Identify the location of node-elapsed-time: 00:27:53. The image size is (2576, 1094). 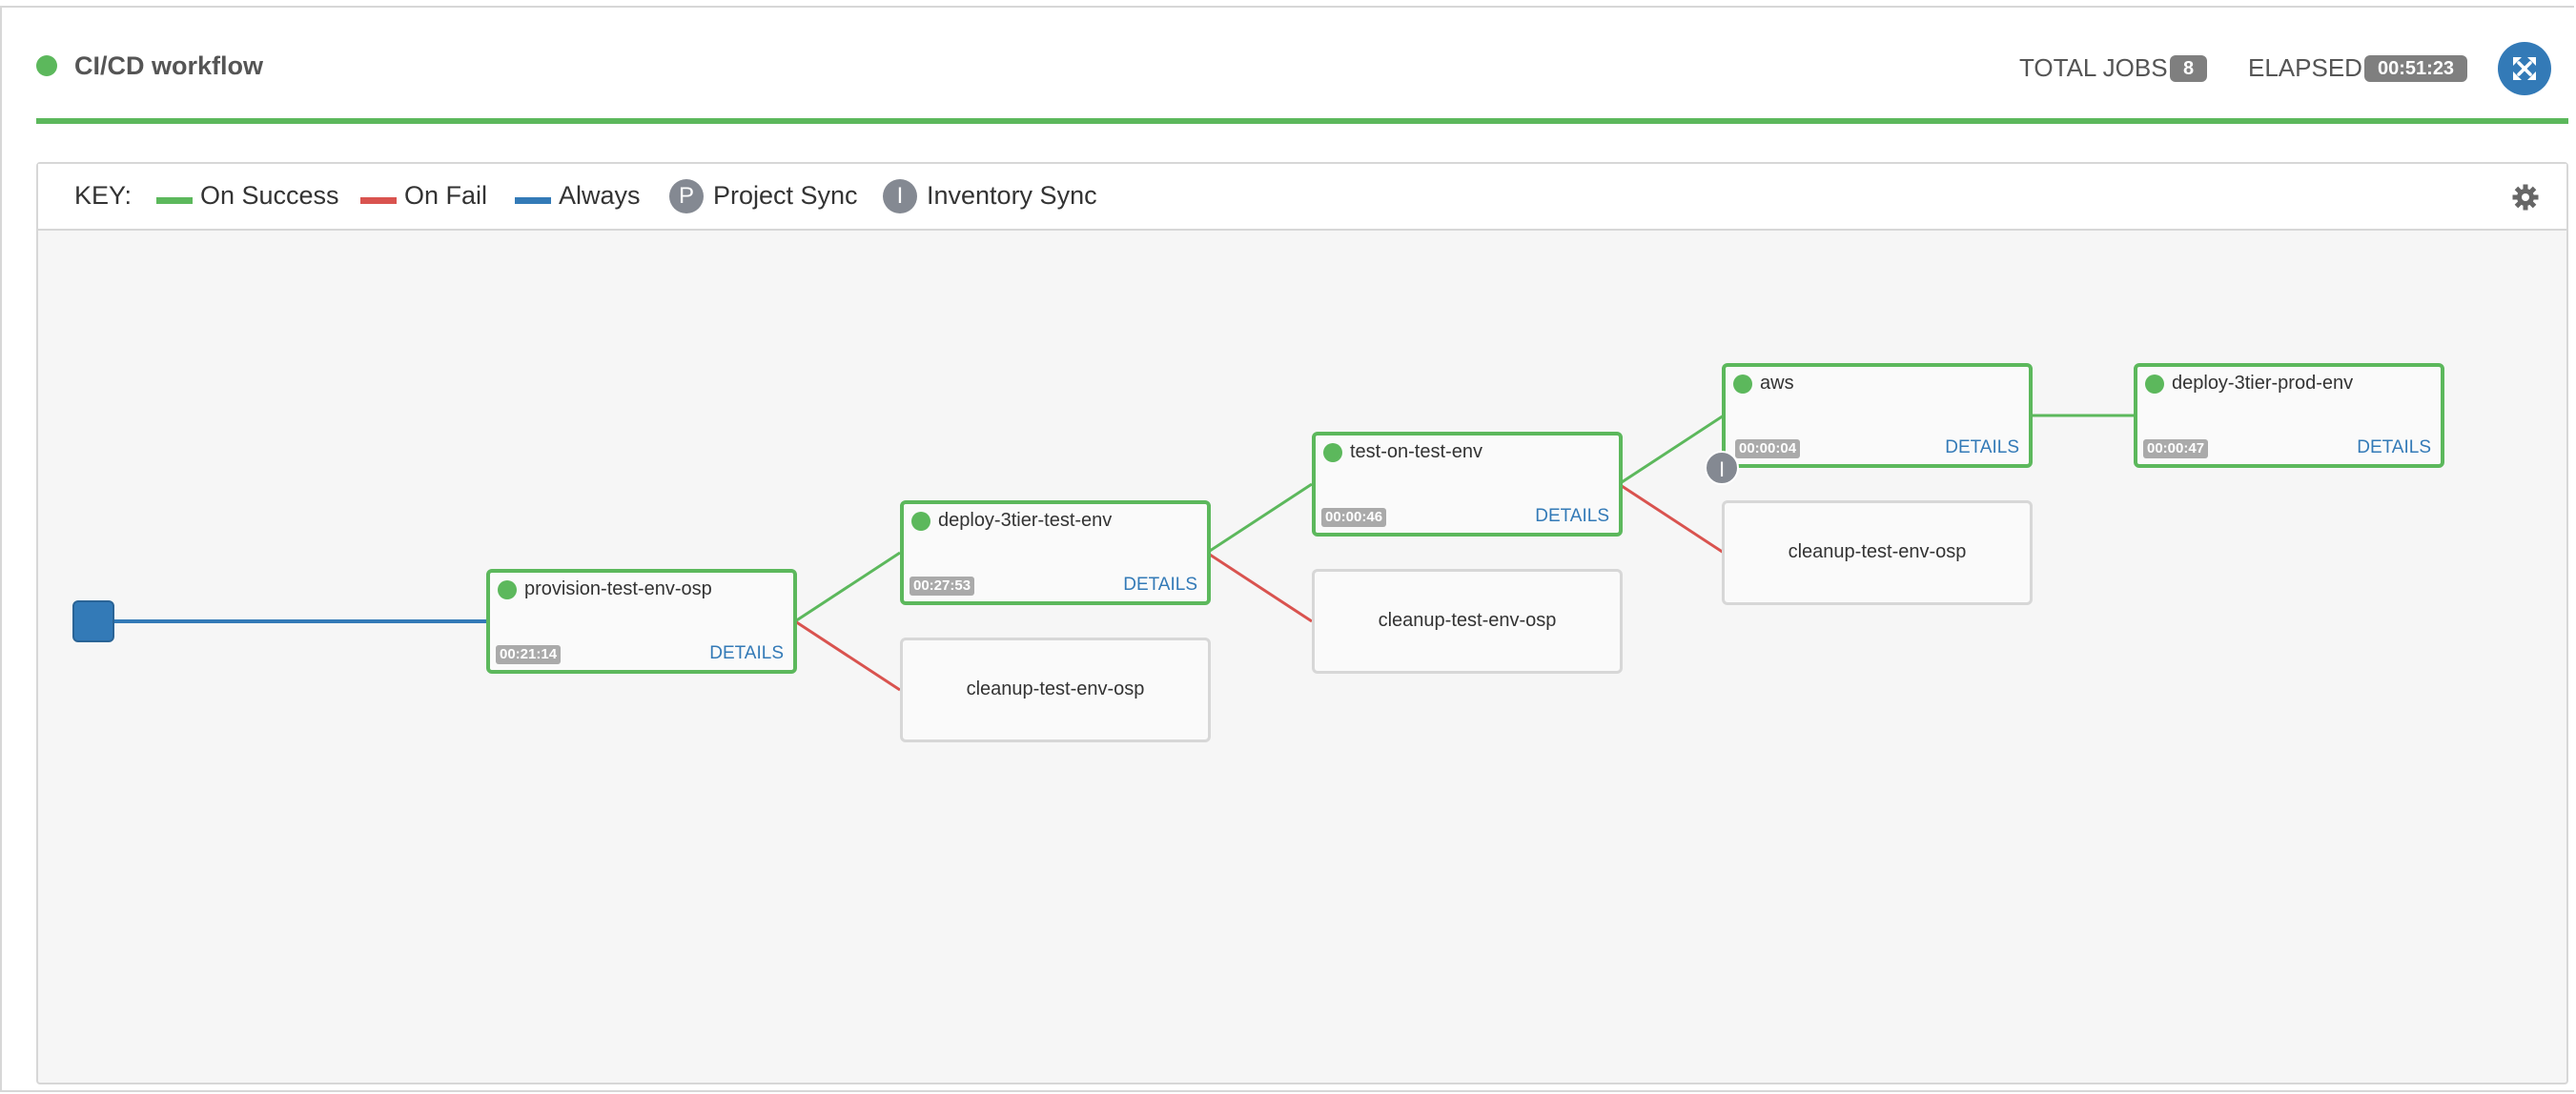
(943, 586).